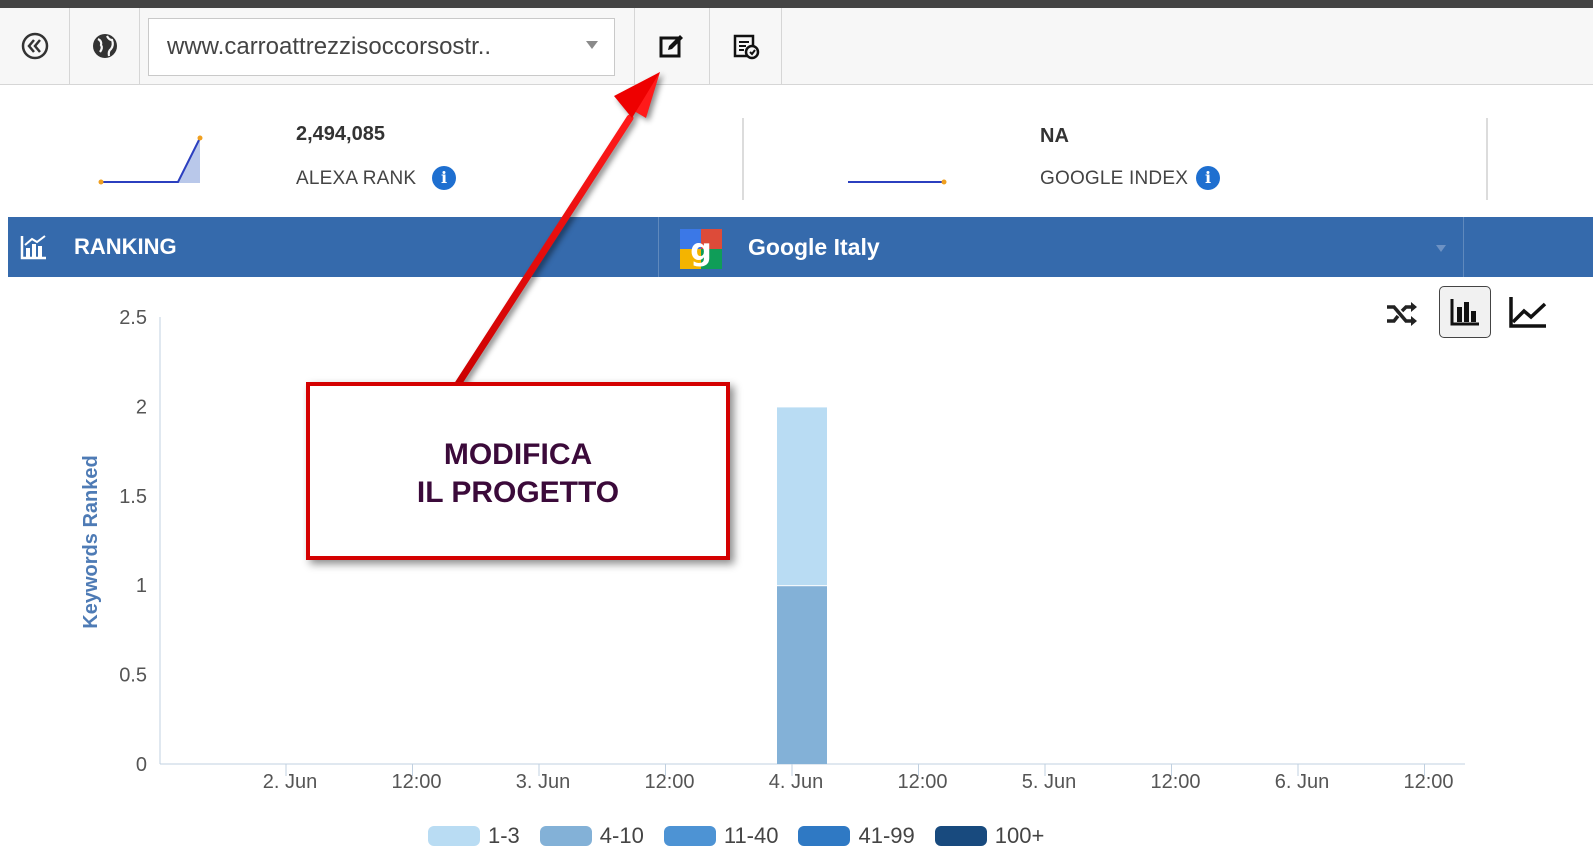  I want to click on legend-item-41-99: 41-99, so click(856, 836).